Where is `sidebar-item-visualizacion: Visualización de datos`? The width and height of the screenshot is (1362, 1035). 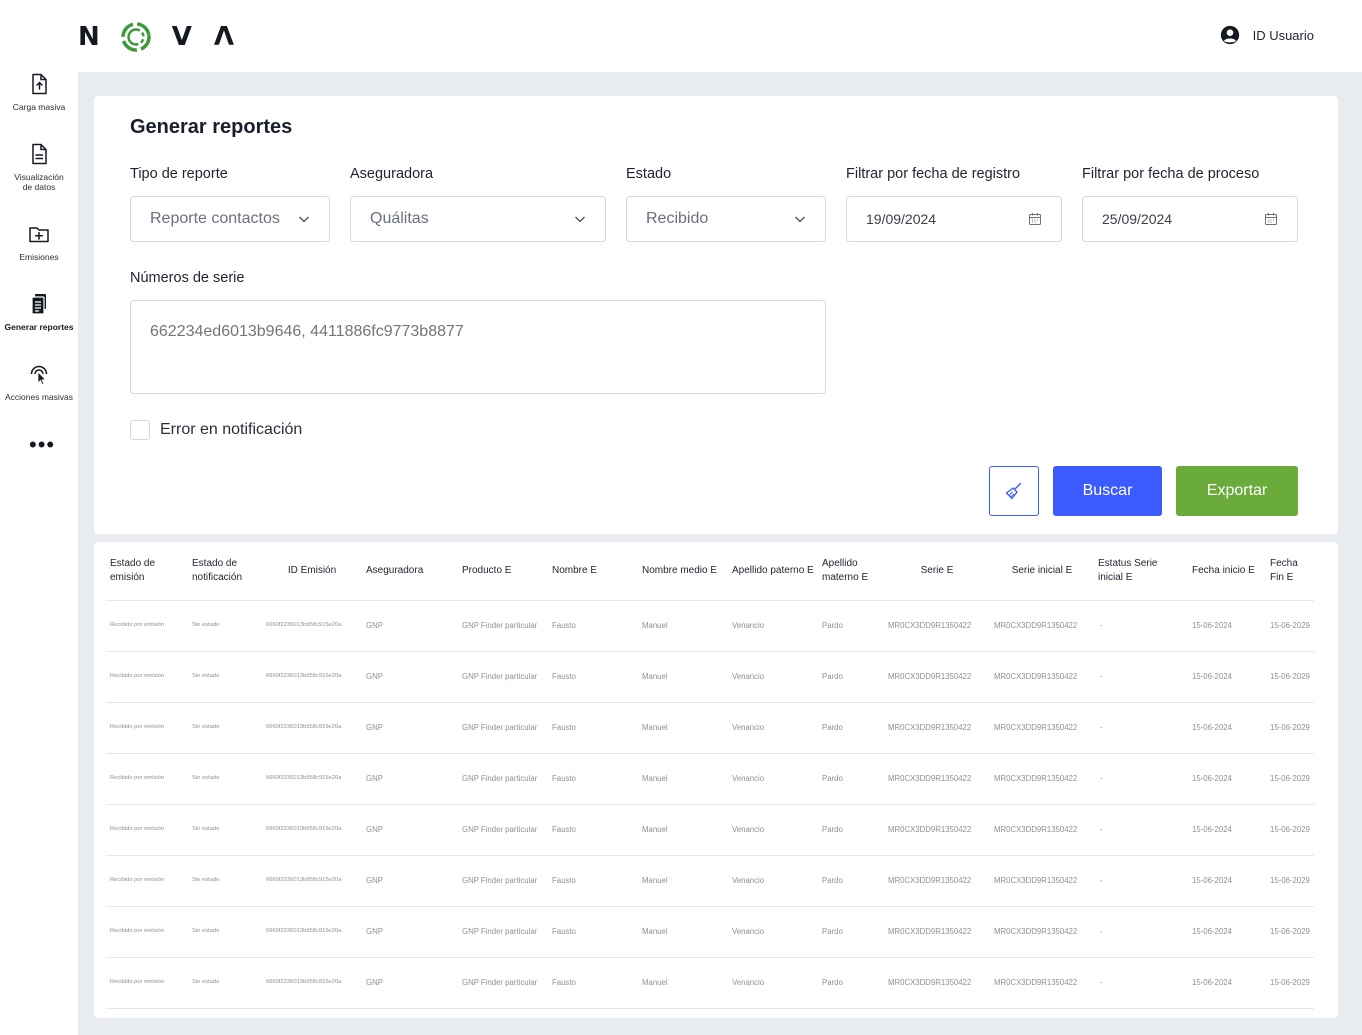 sidebar-item-visualizacion: Visualización de datos is located at coordinates (39, 167).